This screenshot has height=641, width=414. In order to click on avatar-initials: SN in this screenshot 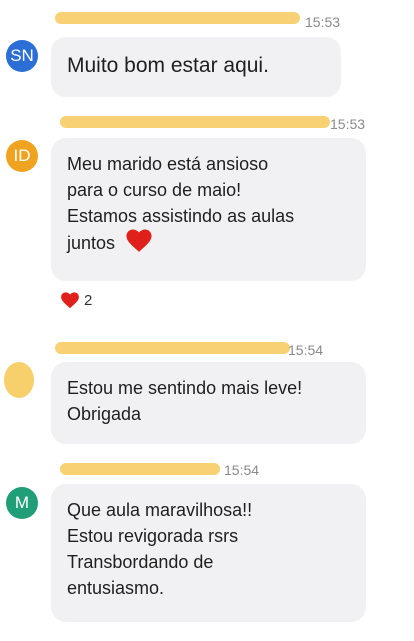, I will do `click(22, 55)`.